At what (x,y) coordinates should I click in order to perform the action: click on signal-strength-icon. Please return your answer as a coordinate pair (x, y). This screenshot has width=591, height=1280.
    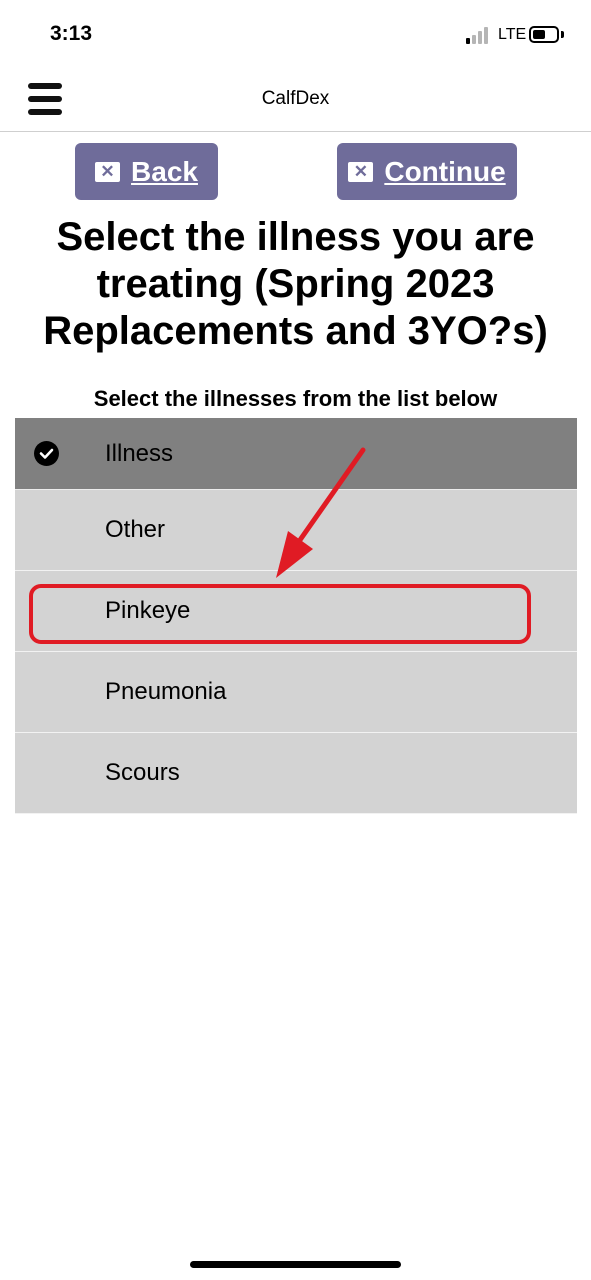
    Looking at the image, I should click on (479, 35).